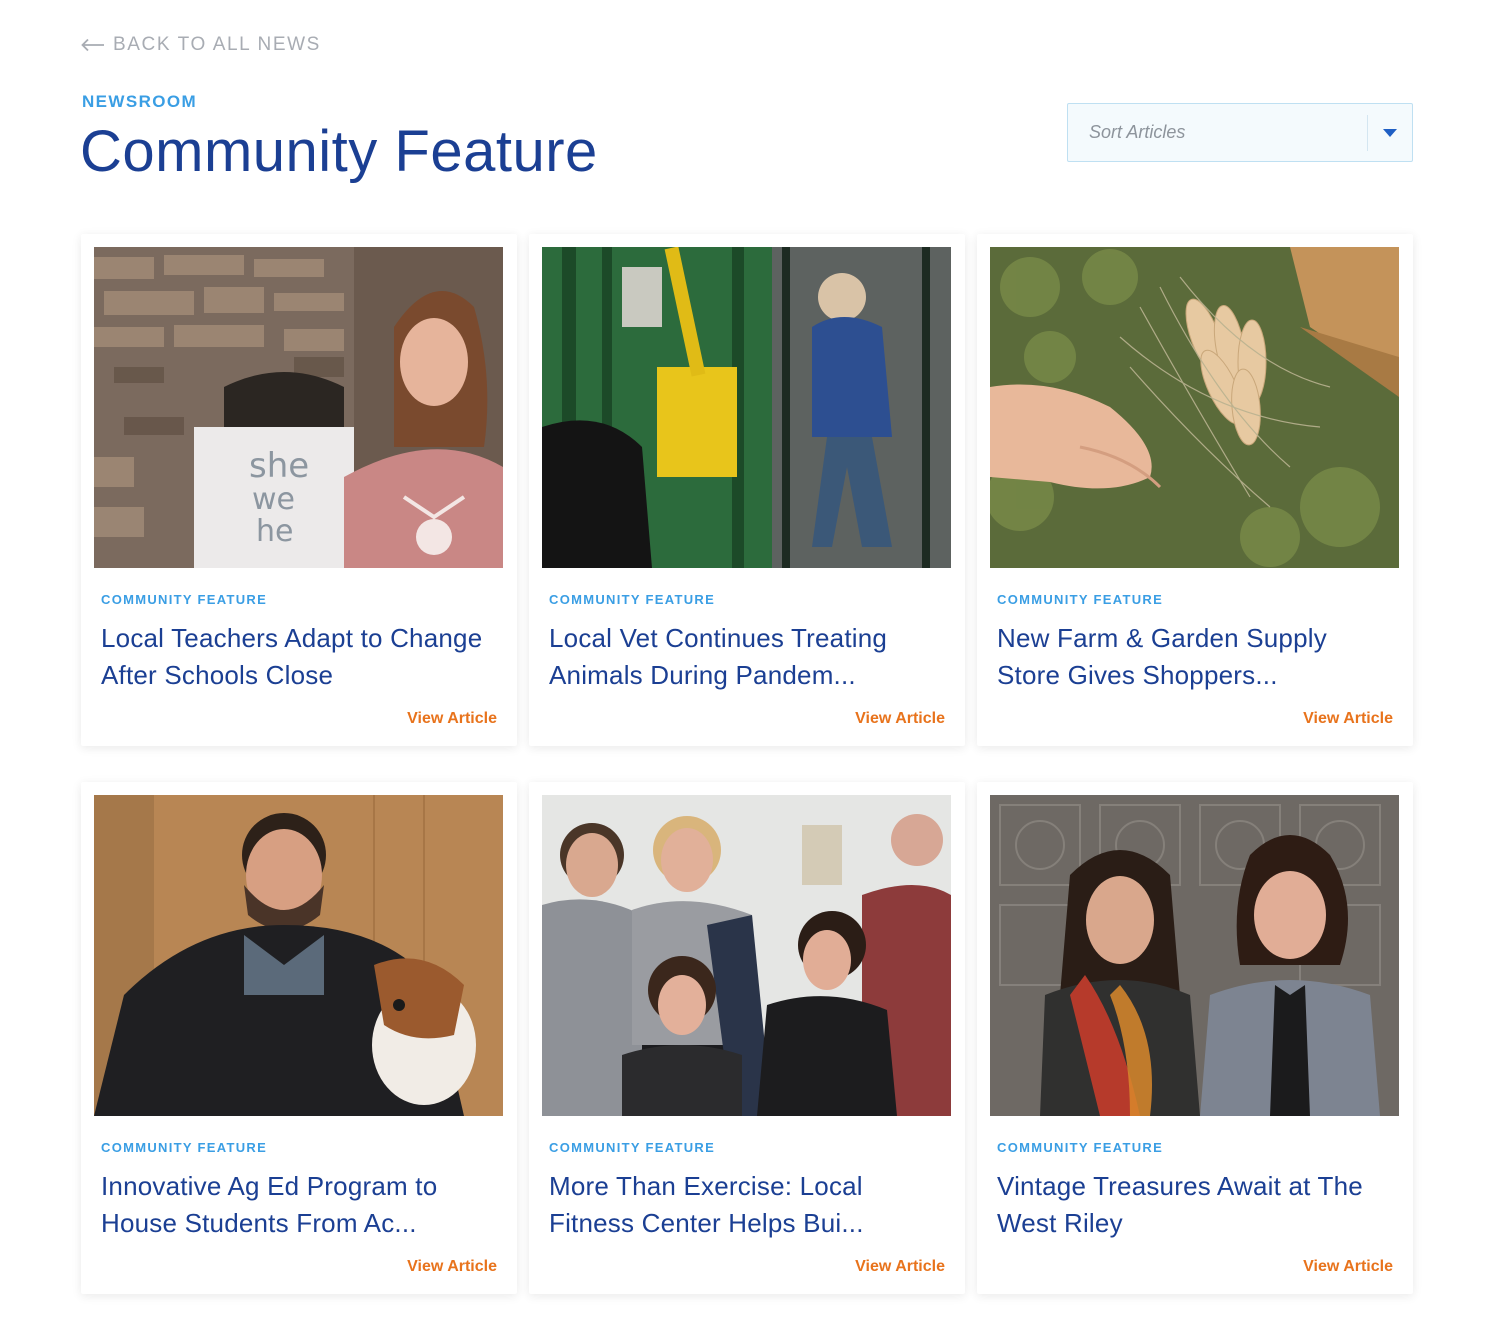 Image resolution: width=1508 pixels, height=1320 pixels. I want to click on back-link-label: BACK TO ALL NEWS, so click(217, 44).